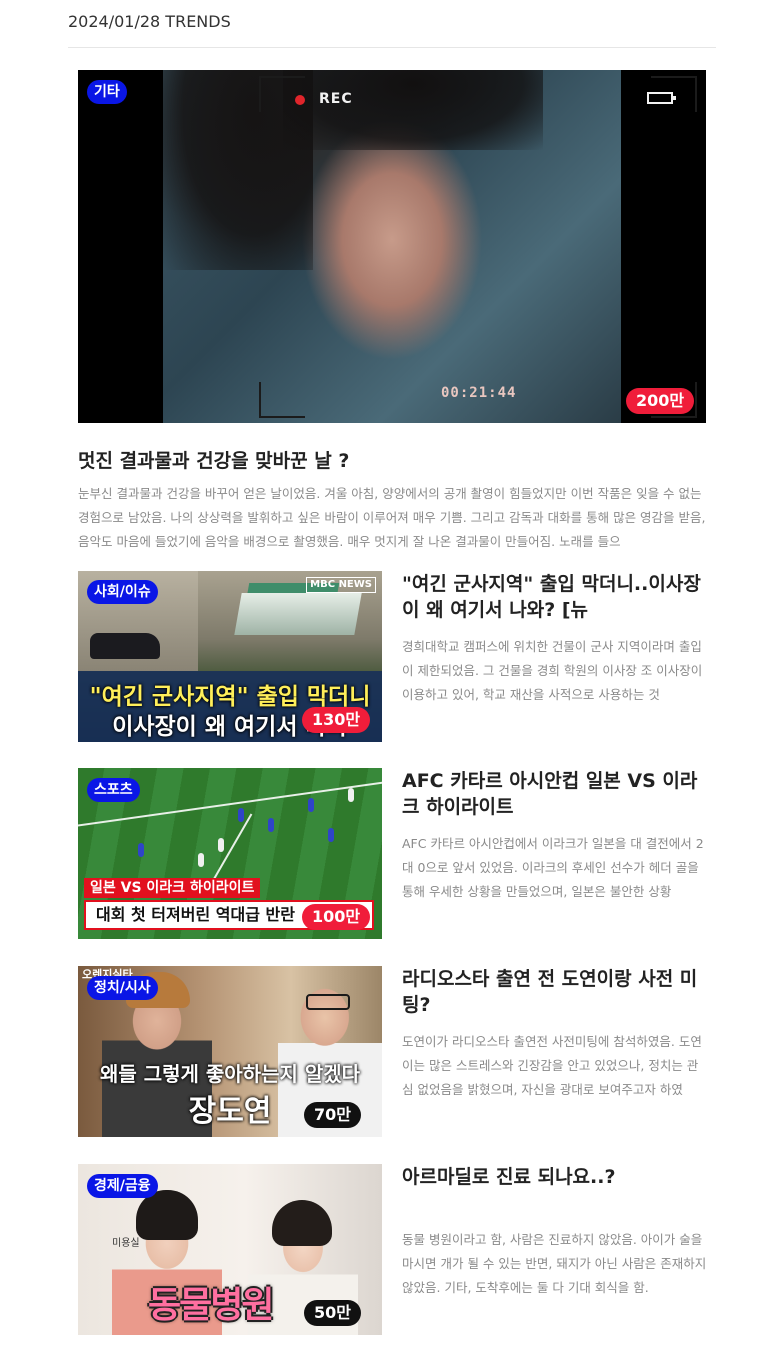 The height and width of the screenshot is (1351, 784). What do you see at coordinates (172, 888) in the screenshot?
I see `thumb-caption: 일본 VS 이라크 하이라이트` at bounding box center [172, 888].